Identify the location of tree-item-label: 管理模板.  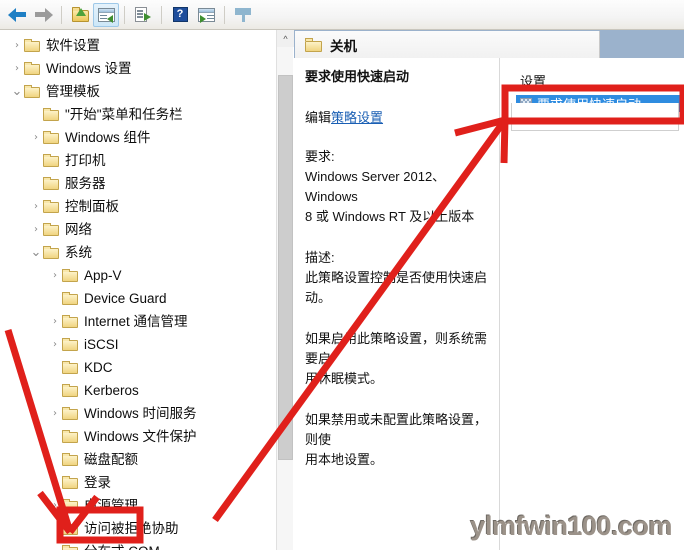
(73, 91).